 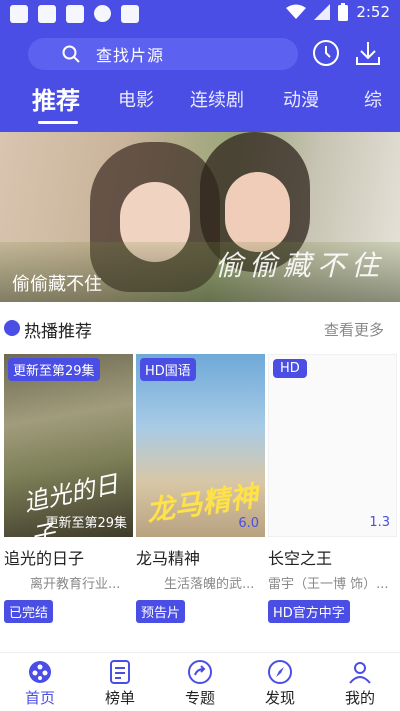 What do you see at coordinates (168, 369) in the screenshot?
I see `quality-badge: HD国语` at bounding box center [168, 369].